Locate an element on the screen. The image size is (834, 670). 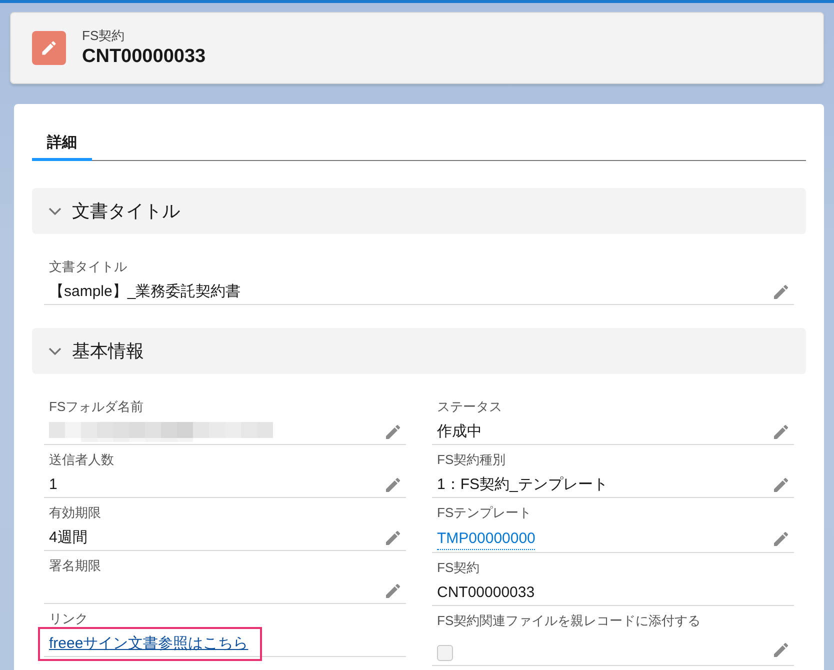
field-label: 文書タイトル is located at coordinates (88, 267).